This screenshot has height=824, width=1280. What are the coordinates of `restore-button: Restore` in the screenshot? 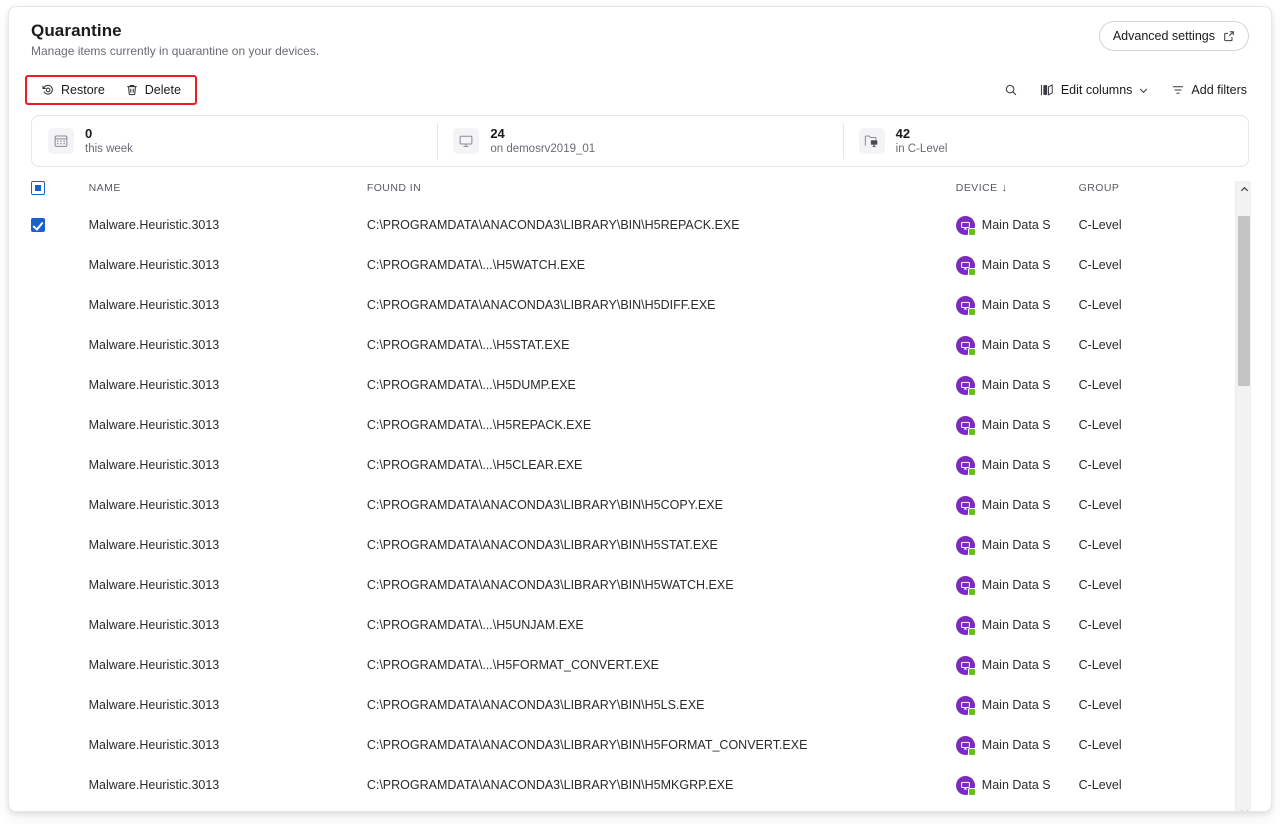 It's located at (73, 90).